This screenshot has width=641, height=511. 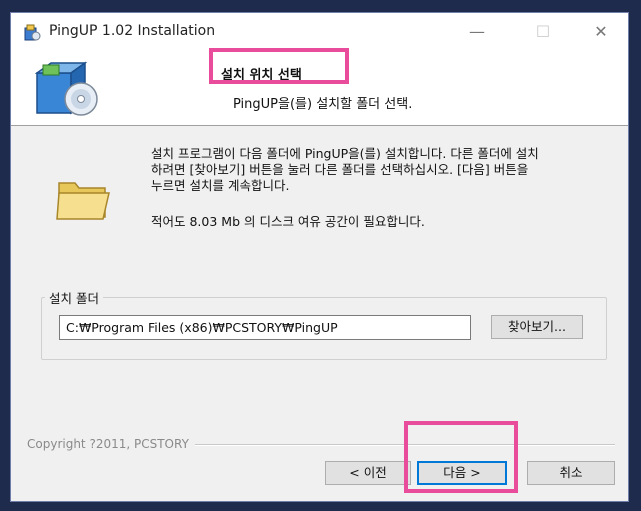 What do you see at coordinates (74, 297) in the screenshot?
I see `install-folder-label: 설치 폴더` at bounding box center [74, 297].